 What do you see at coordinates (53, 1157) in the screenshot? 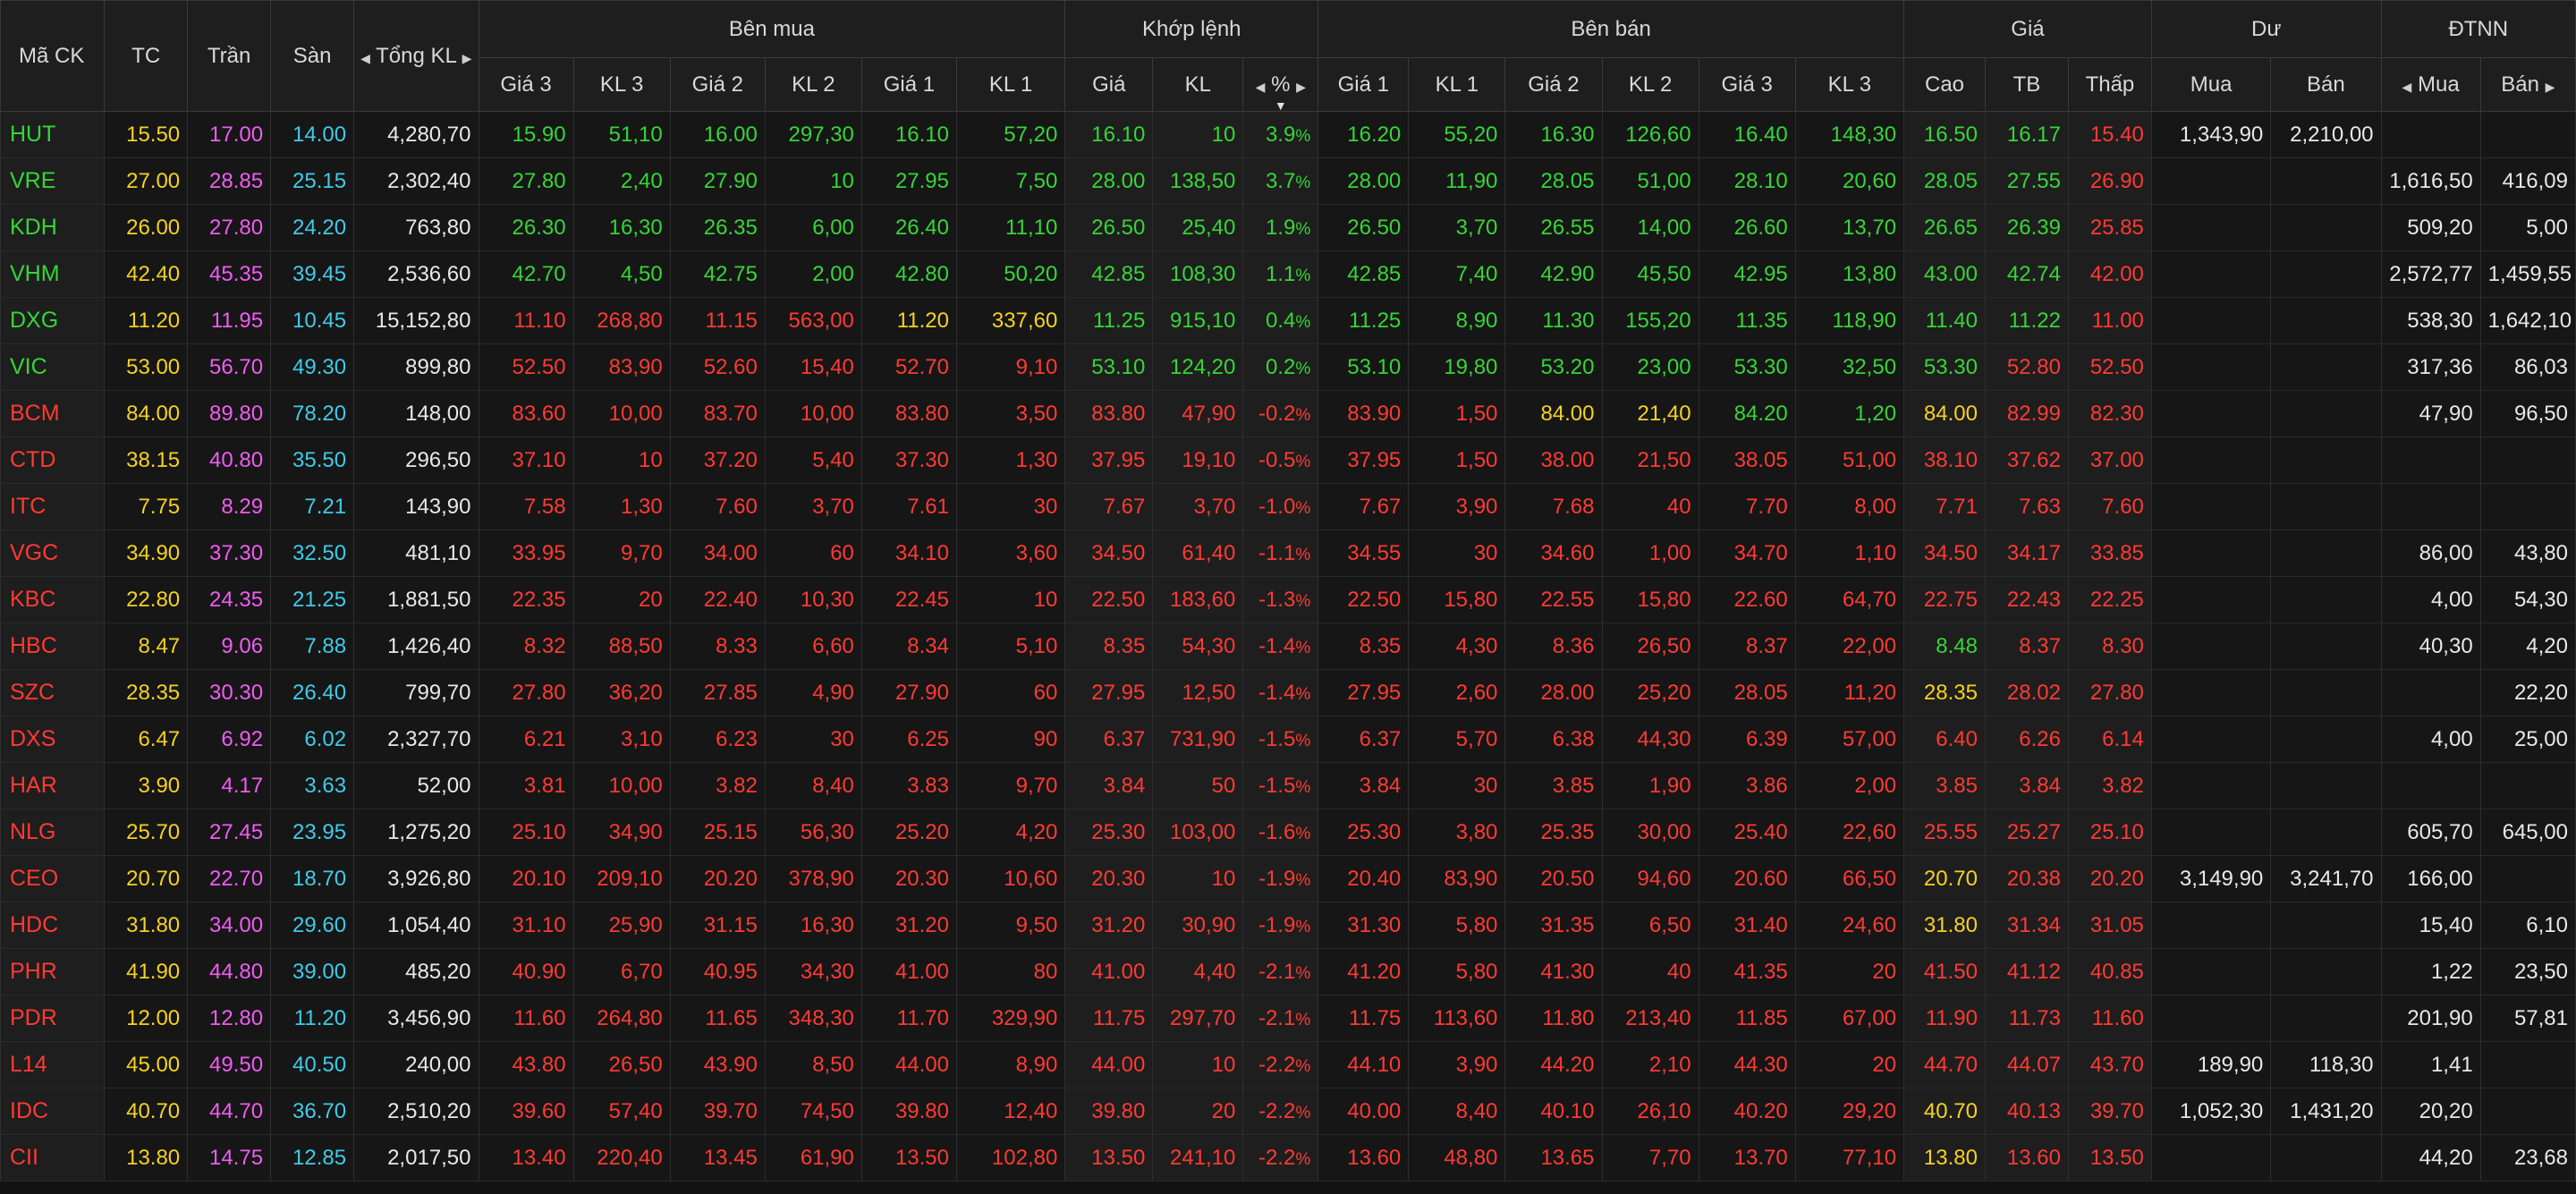
I see `symbol-cell: CII` at bounding box center [53, 1157].